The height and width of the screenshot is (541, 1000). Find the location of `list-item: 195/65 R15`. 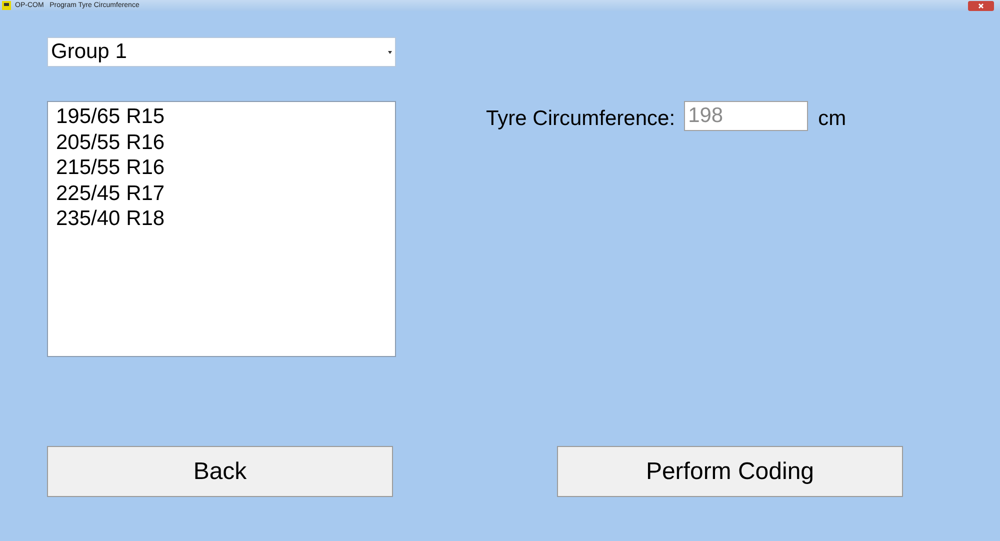

list-item: 195/65 R15 is located at coordinates (110, 117).